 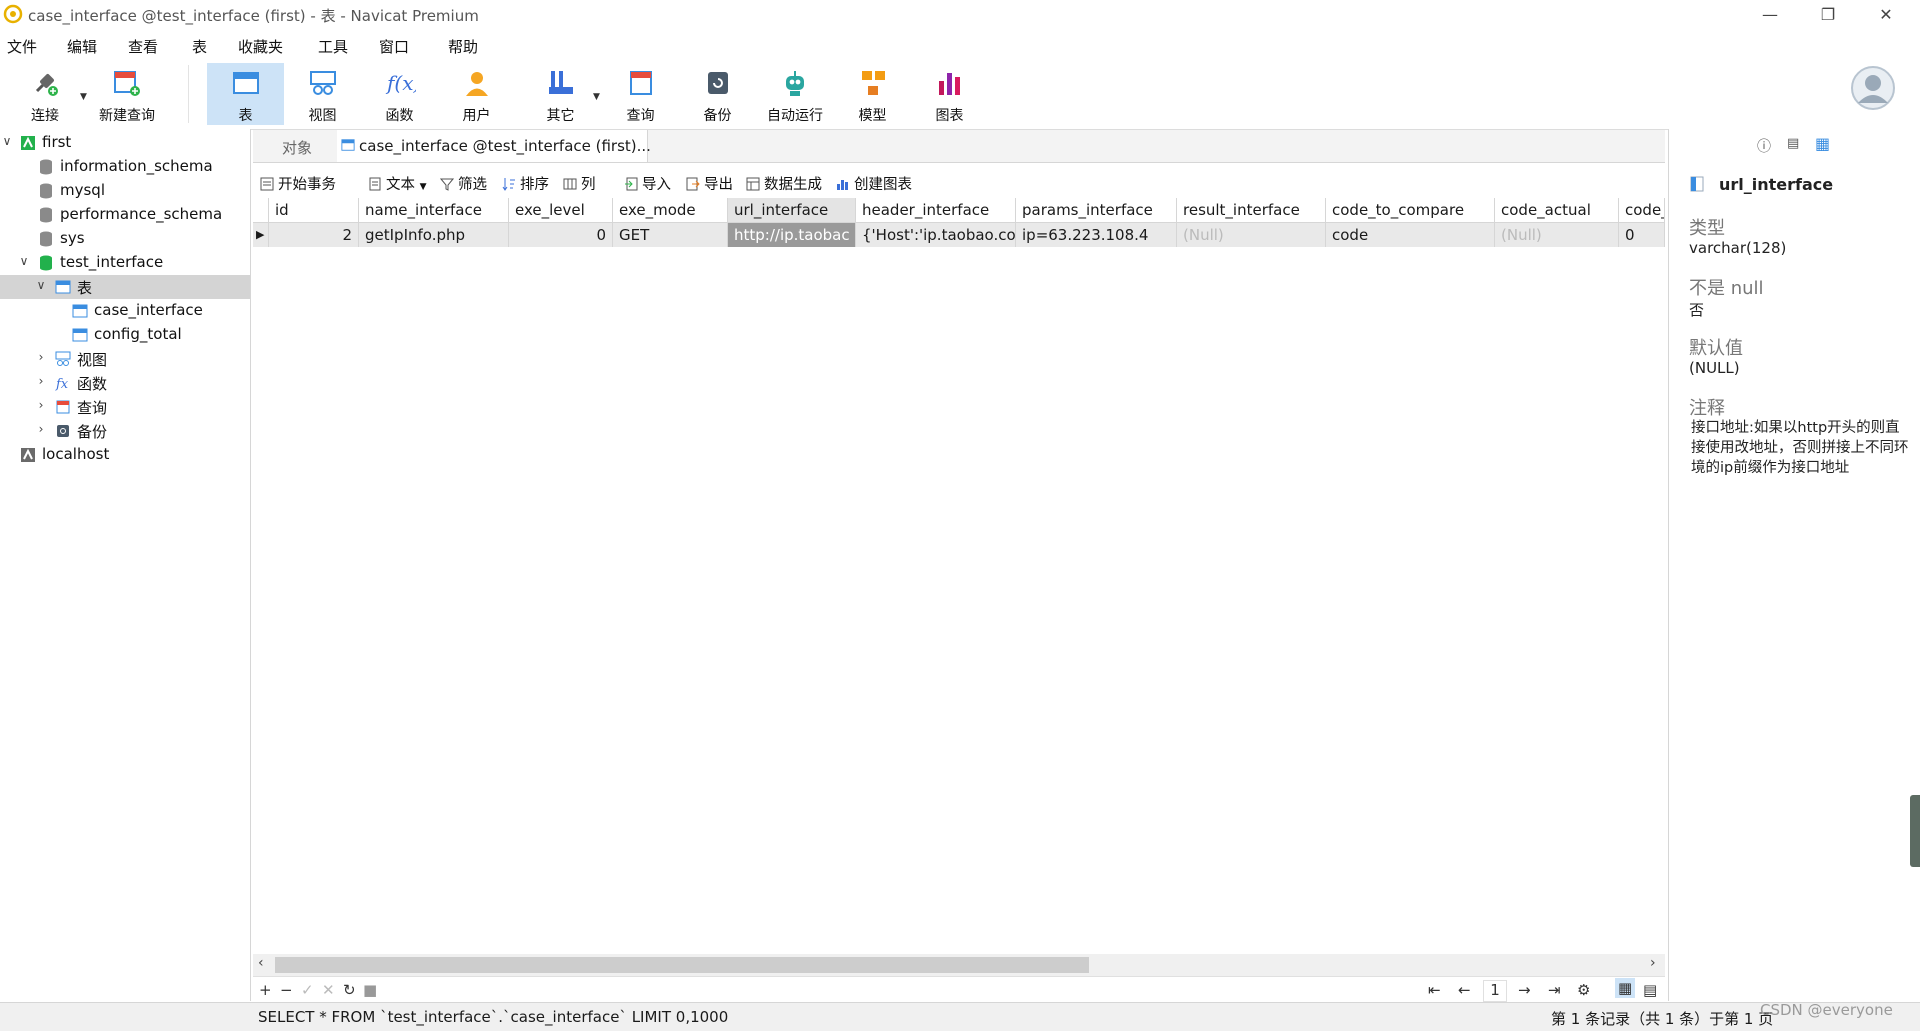 I want to click on cell-header-interface: {'Host':'ip.taobao.co, so click(x=936, y=235).